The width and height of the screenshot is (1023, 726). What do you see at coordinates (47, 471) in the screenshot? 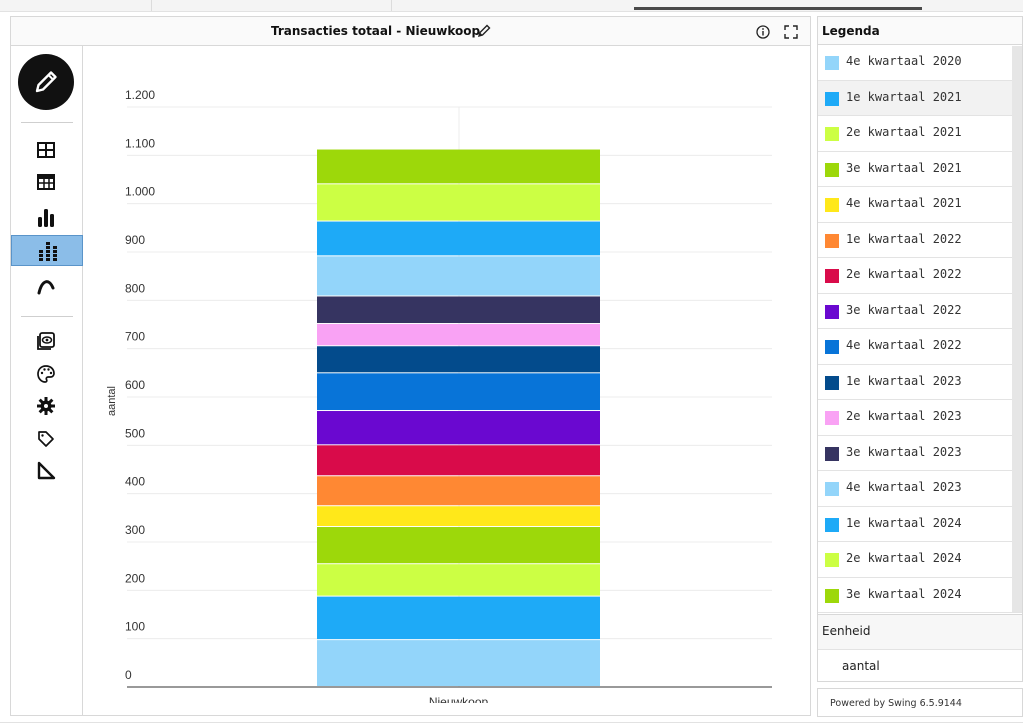
I see `axis-button` at bounding box center [47, 471].